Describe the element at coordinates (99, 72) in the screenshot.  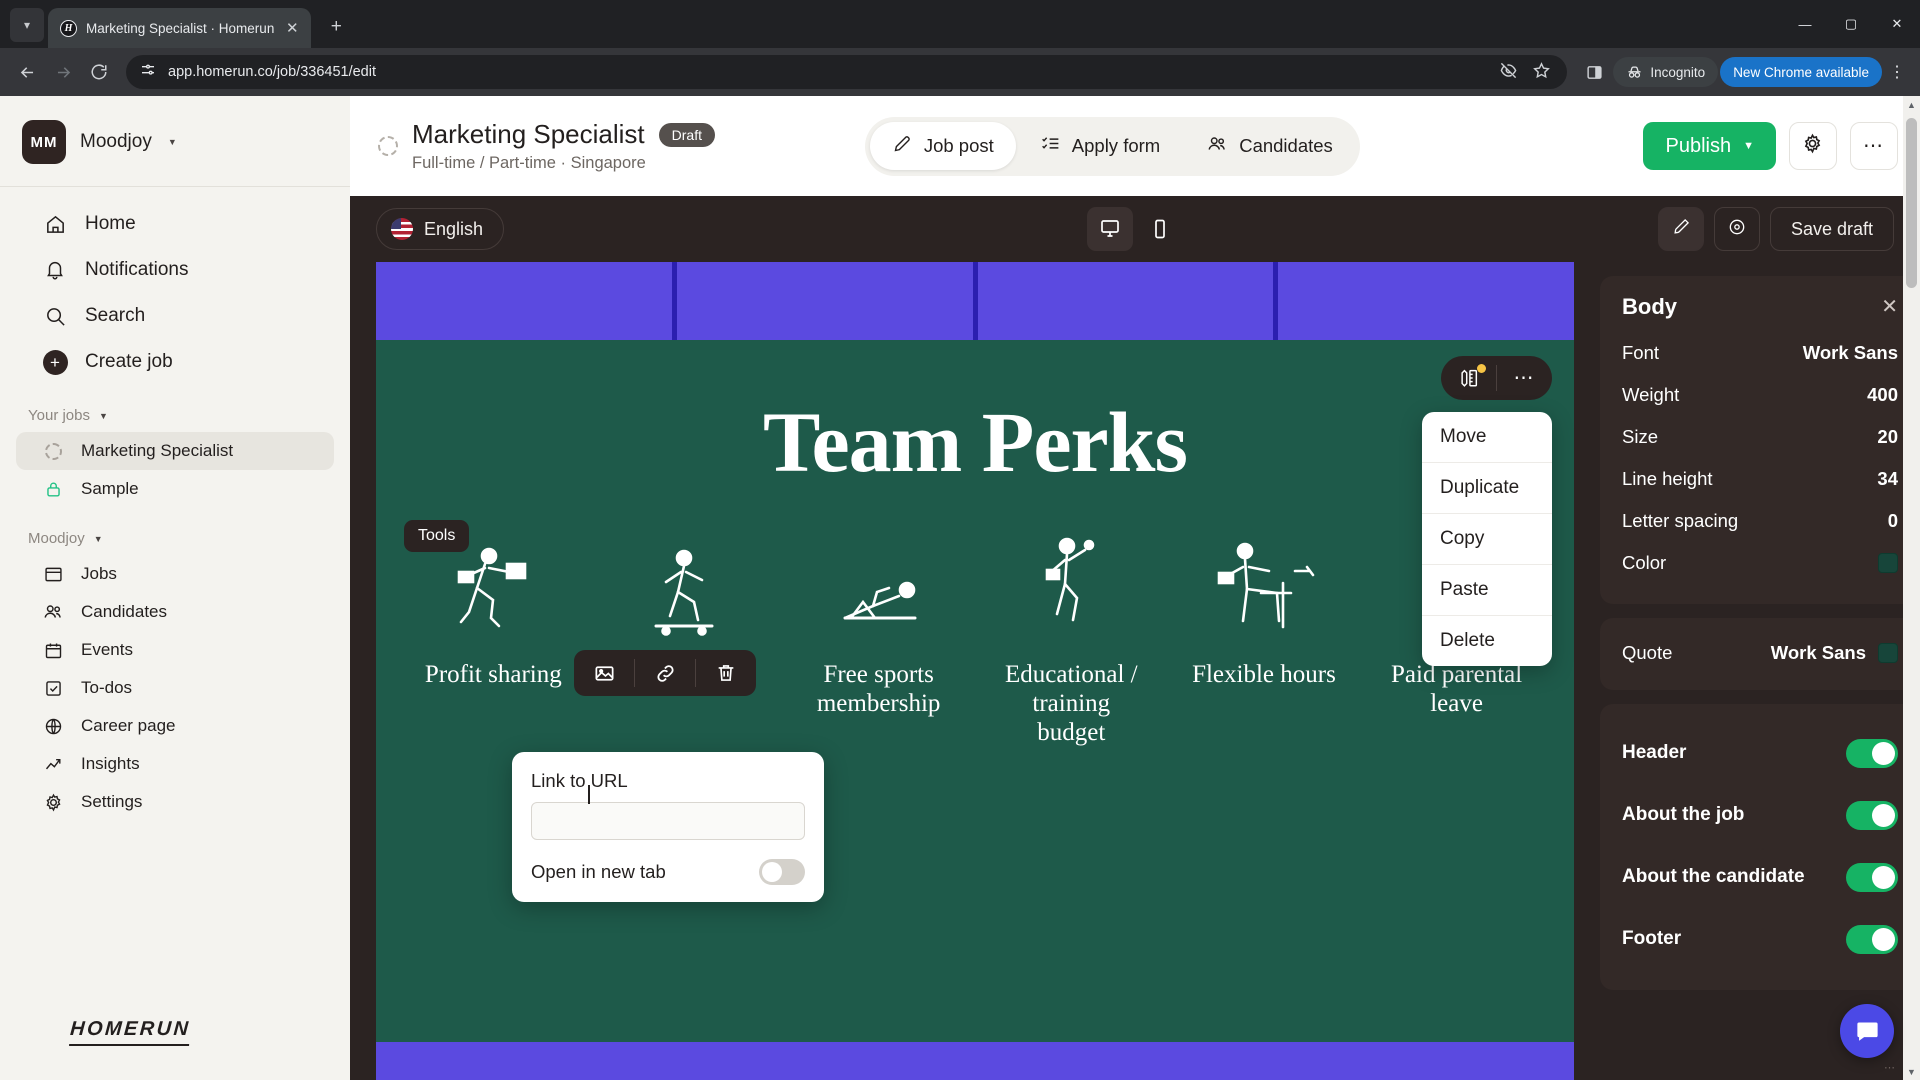
I see `reload-icon` at that location.